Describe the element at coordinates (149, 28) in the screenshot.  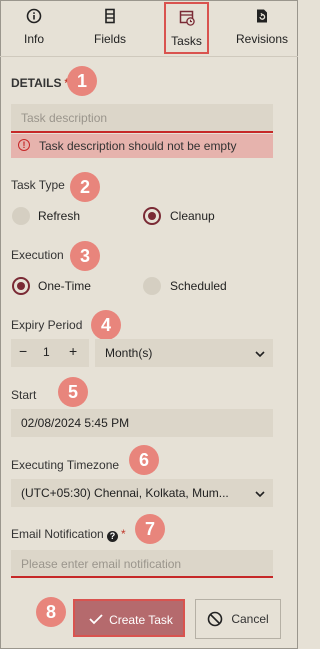
I see `tab-bar: Info Fields Tasks Revisions` at that location.